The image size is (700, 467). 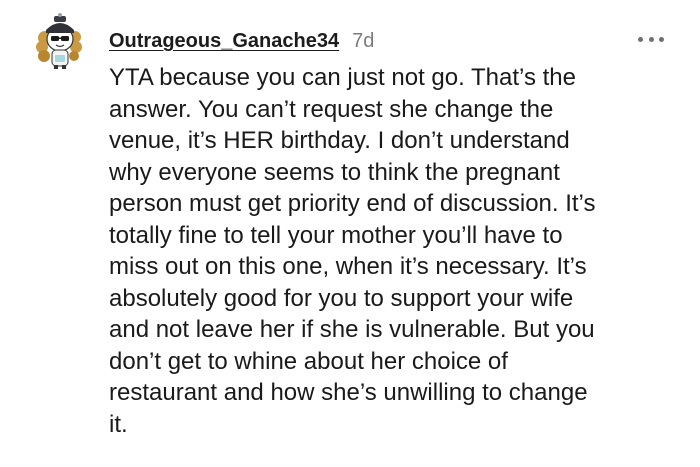 I want to click on snoo-avatar-icon, so click(x=59, y=41).